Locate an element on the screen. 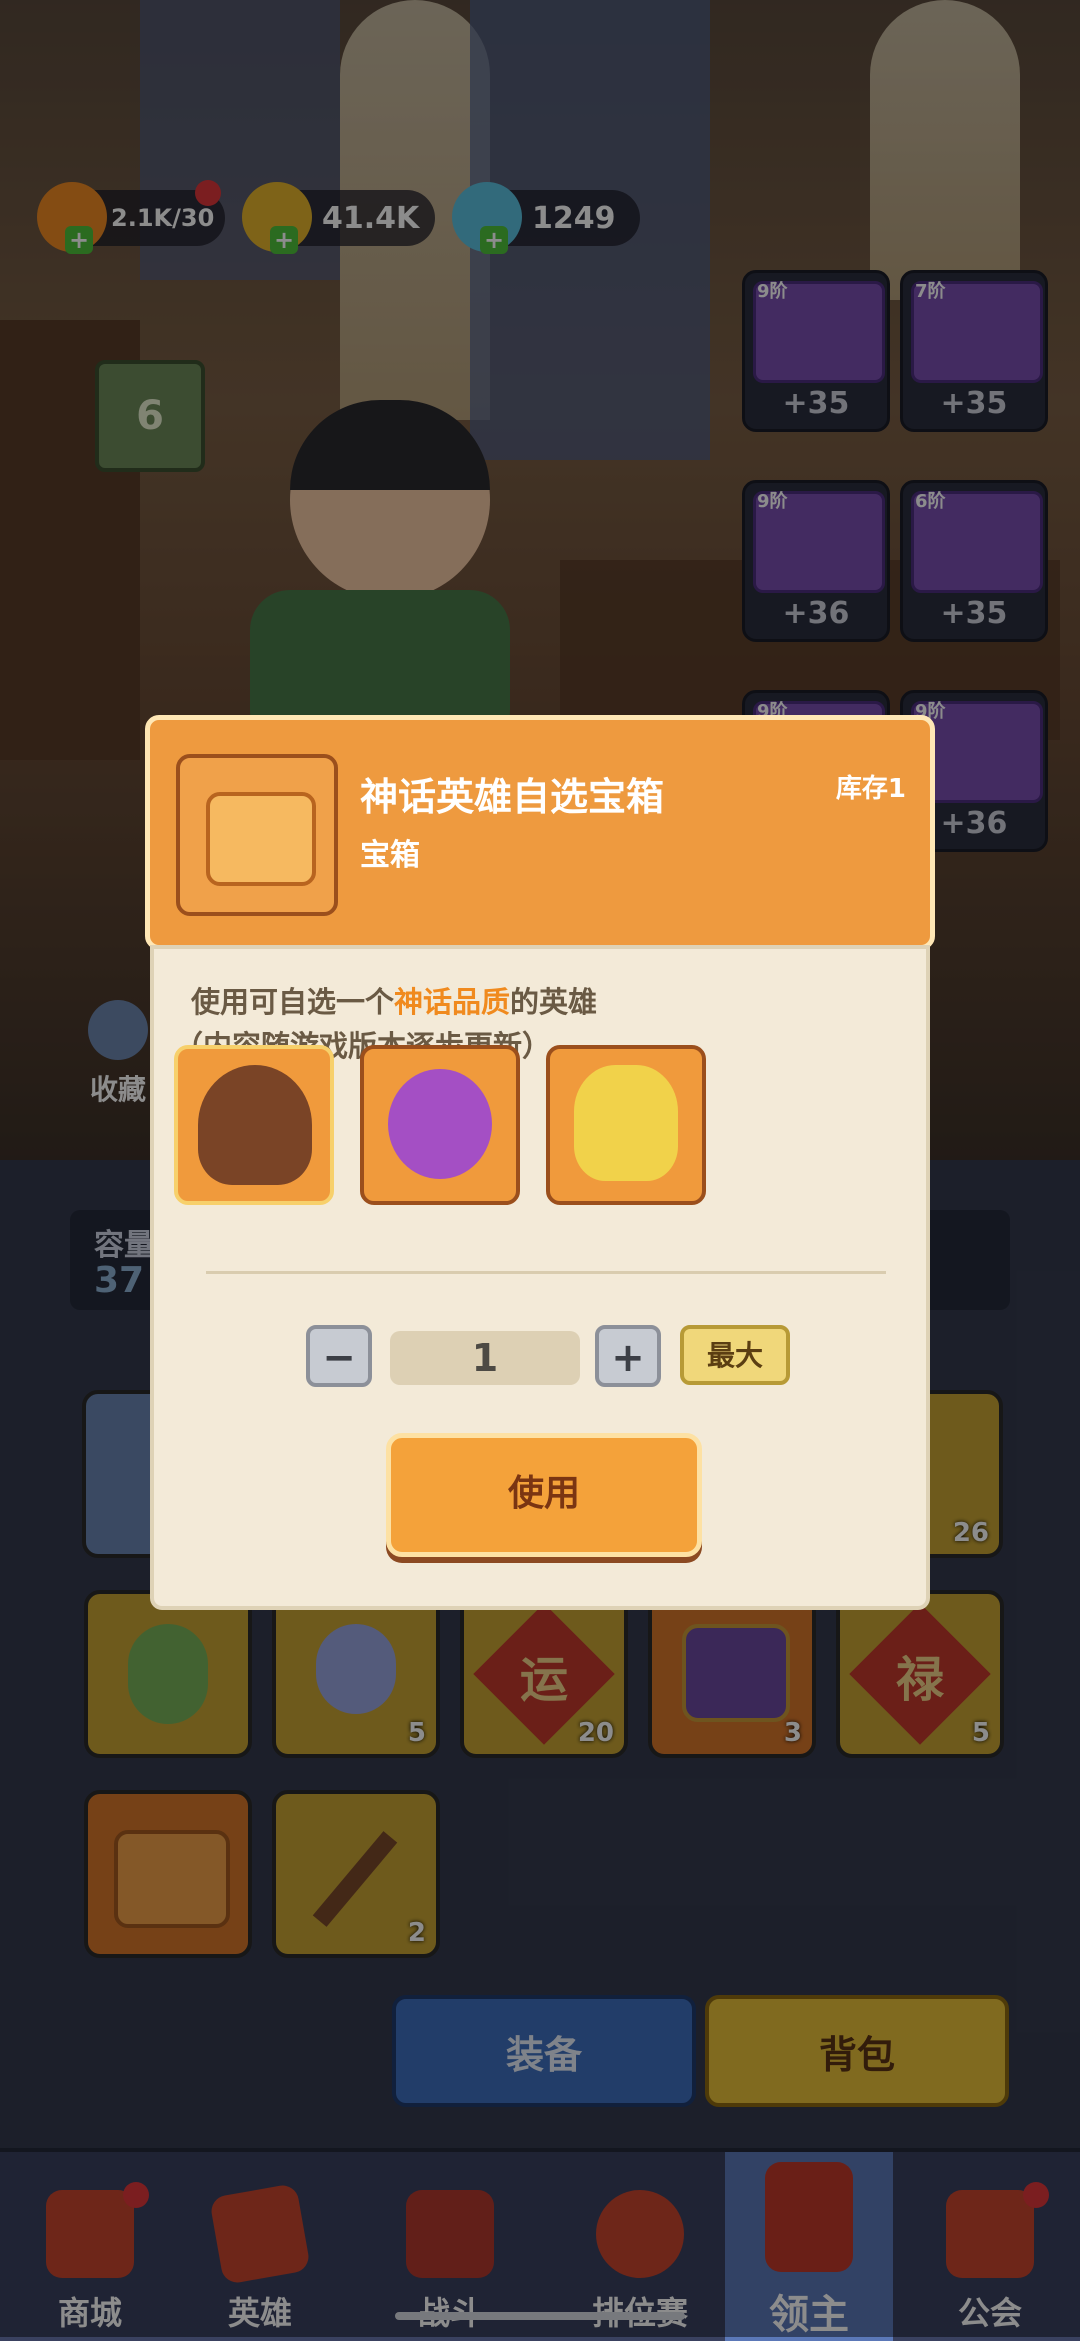 The height and width of the screenshot is (2341, 1080). brown-hair-girl-hero is located at coordinates (255, 1125).